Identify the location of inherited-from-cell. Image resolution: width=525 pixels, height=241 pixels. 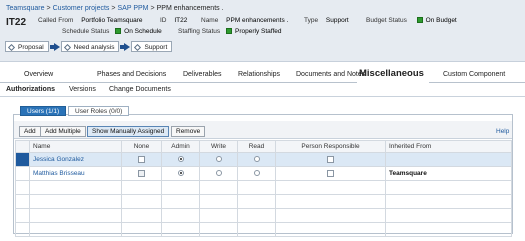
(448, 159).